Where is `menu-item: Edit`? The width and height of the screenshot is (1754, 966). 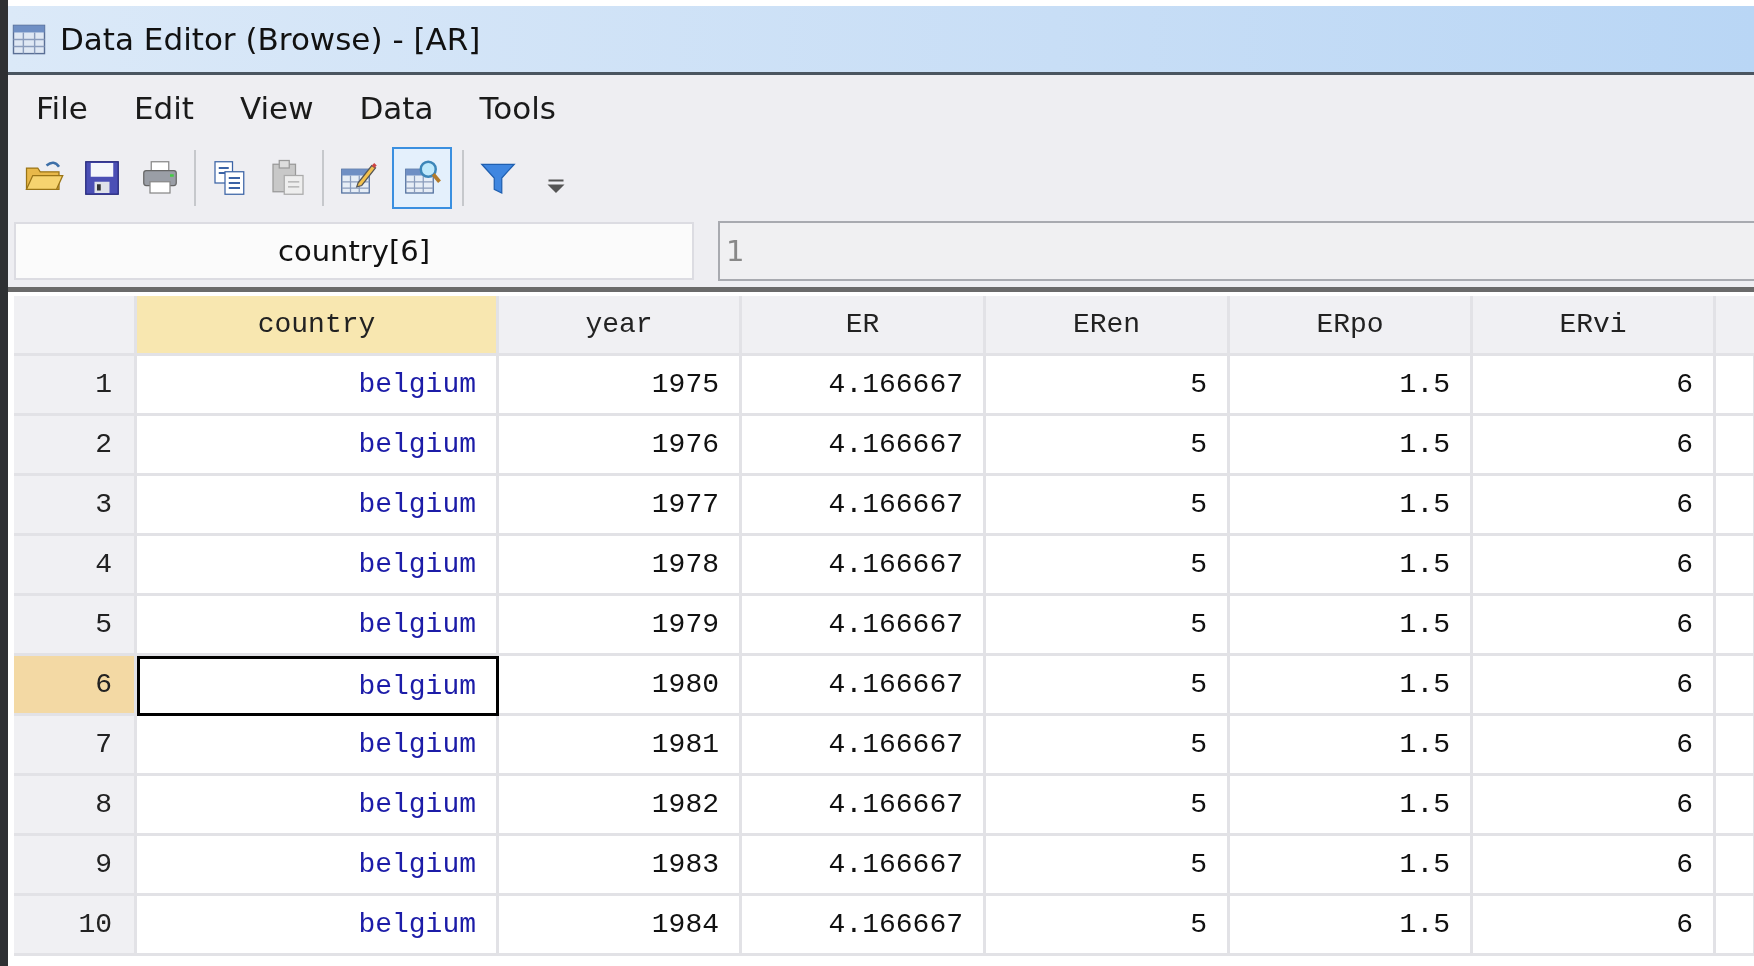
menu-item: Edit is located at coordinates (163, 108).